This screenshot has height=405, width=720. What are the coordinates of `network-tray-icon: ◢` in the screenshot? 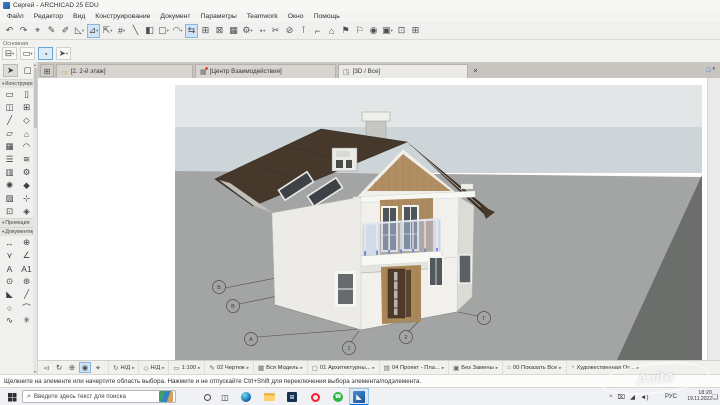 It's located at (632, 397).